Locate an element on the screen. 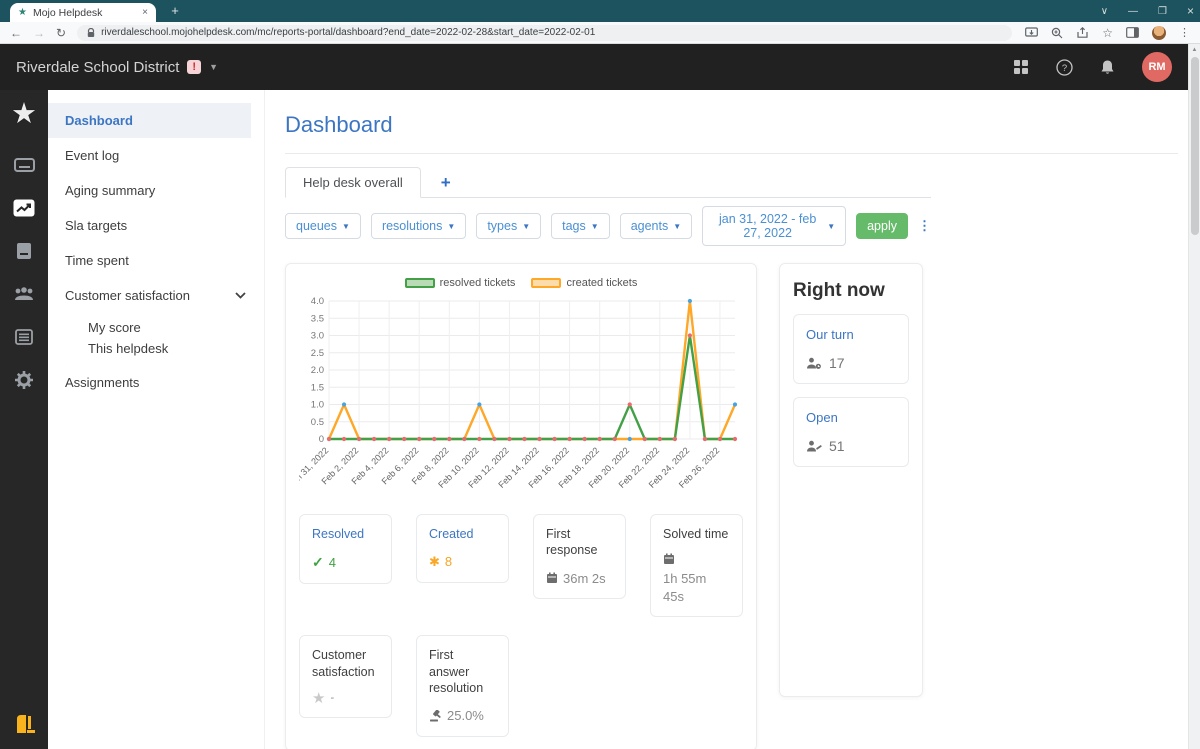  apply-button: apply is located at coordinates (882, 226).